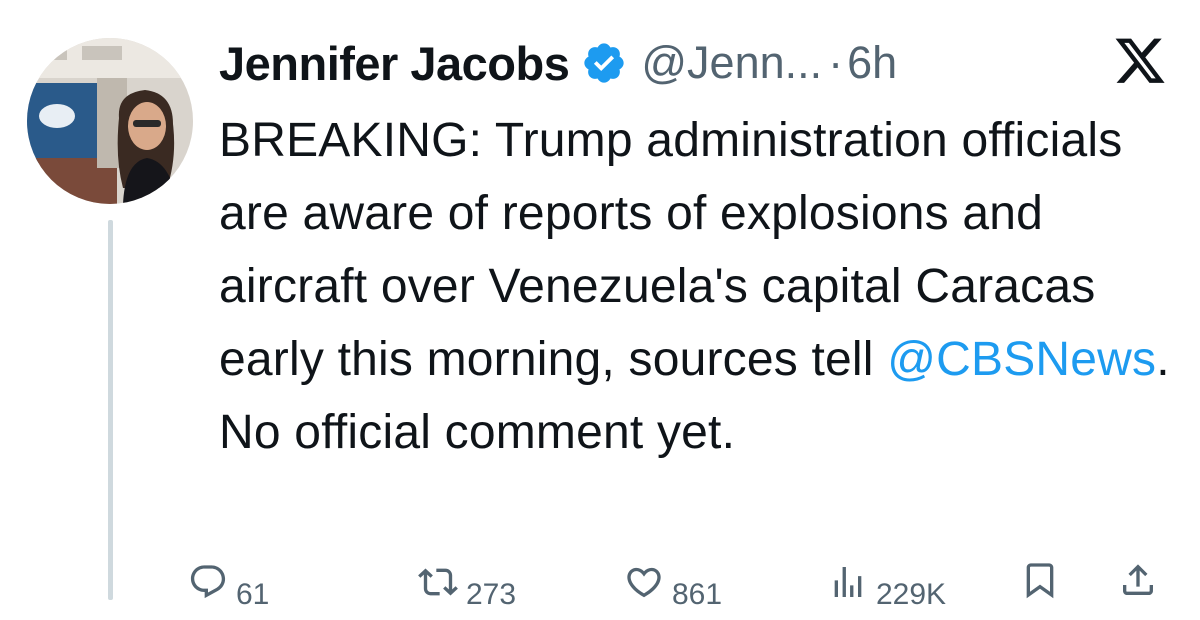 The width and height of the screenshot is (1200, 620). Describe the element at coordinates (848, 586) in the screenshot. I see `views-chart-icon` at that location.